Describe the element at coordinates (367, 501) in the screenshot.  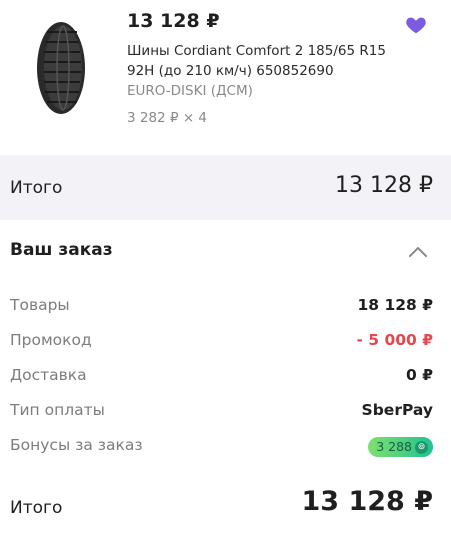
I see `final-total-value: 13 128 ₽` at that location.